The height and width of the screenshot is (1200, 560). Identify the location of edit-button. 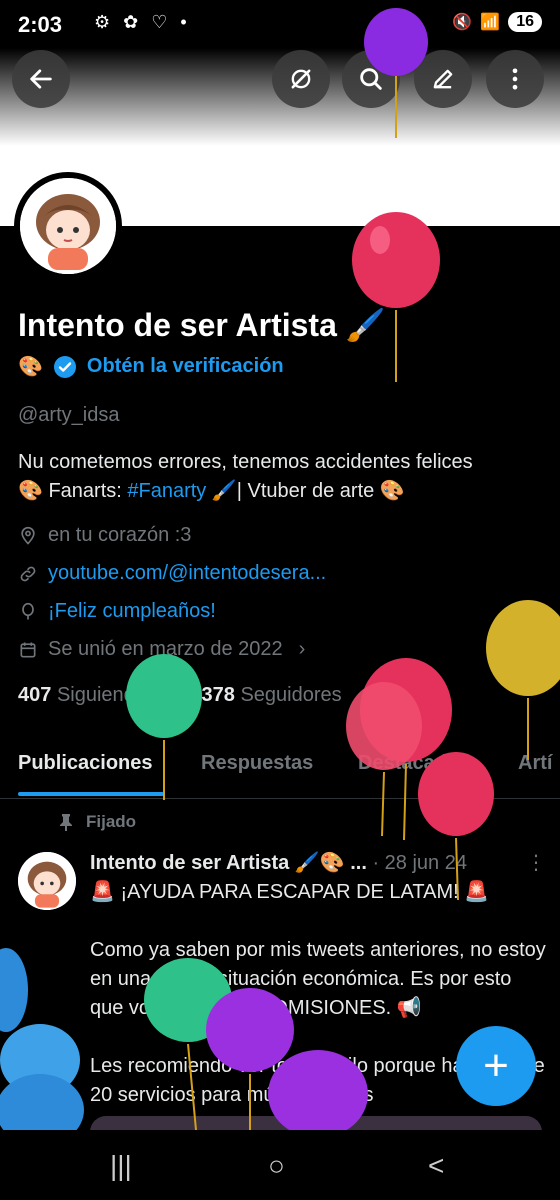
(443, 79).